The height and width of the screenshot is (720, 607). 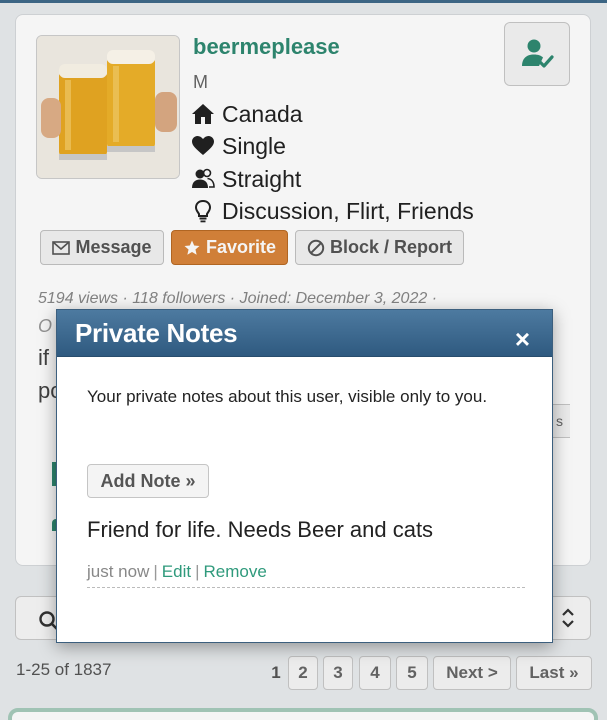 What do you see at coordinates (148, 481) in the screenshot?
I see `add-note-button: Add Note »` at bounding box center [148, 481].